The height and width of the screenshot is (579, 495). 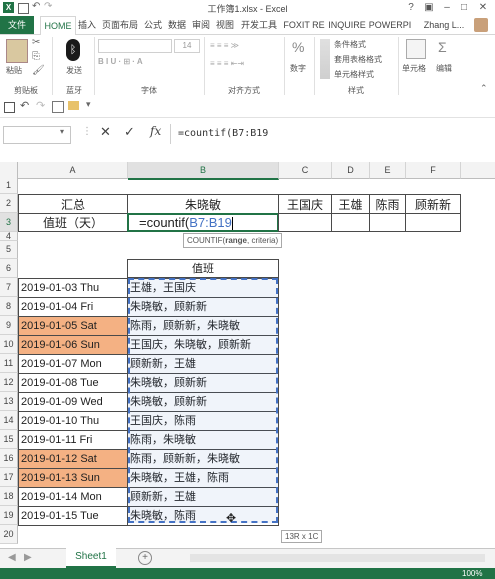 I want to click on tab-home: HOME, so click(x=58, y=26).